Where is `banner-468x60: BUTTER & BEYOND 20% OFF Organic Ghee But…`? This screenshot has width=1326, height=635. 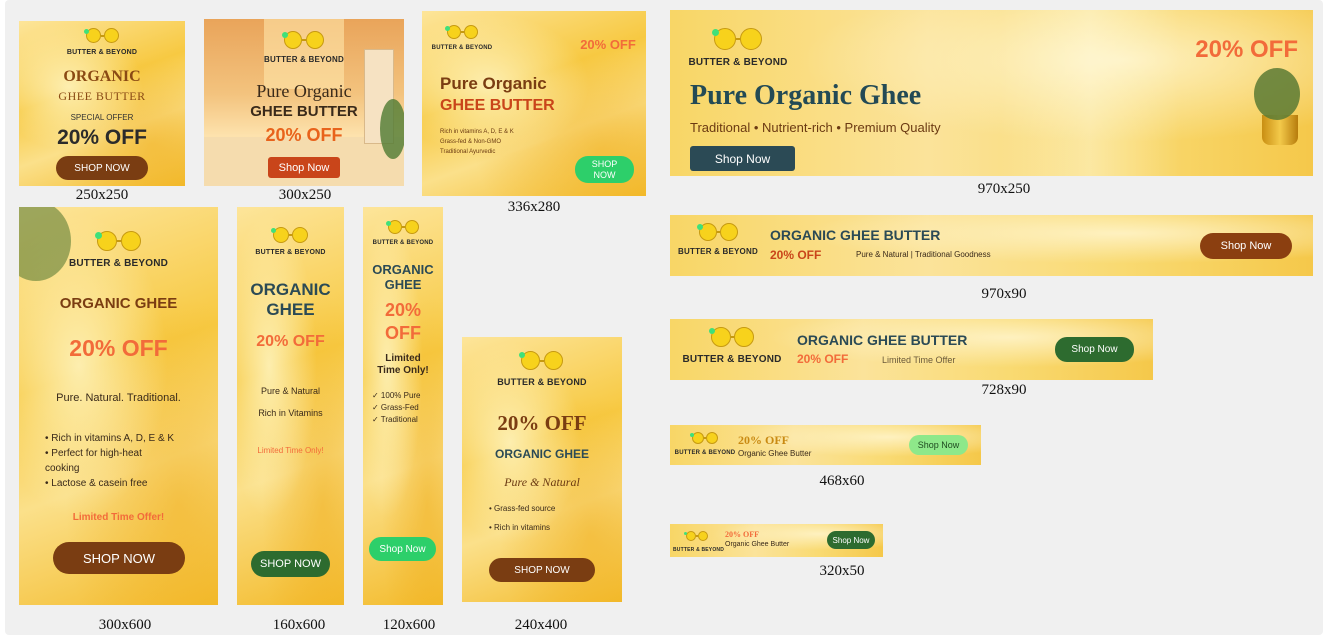 banner-468x60: BUTTER & BEYOND 20% OFF Organic Ghee But… is located at coordinates (825, 445).